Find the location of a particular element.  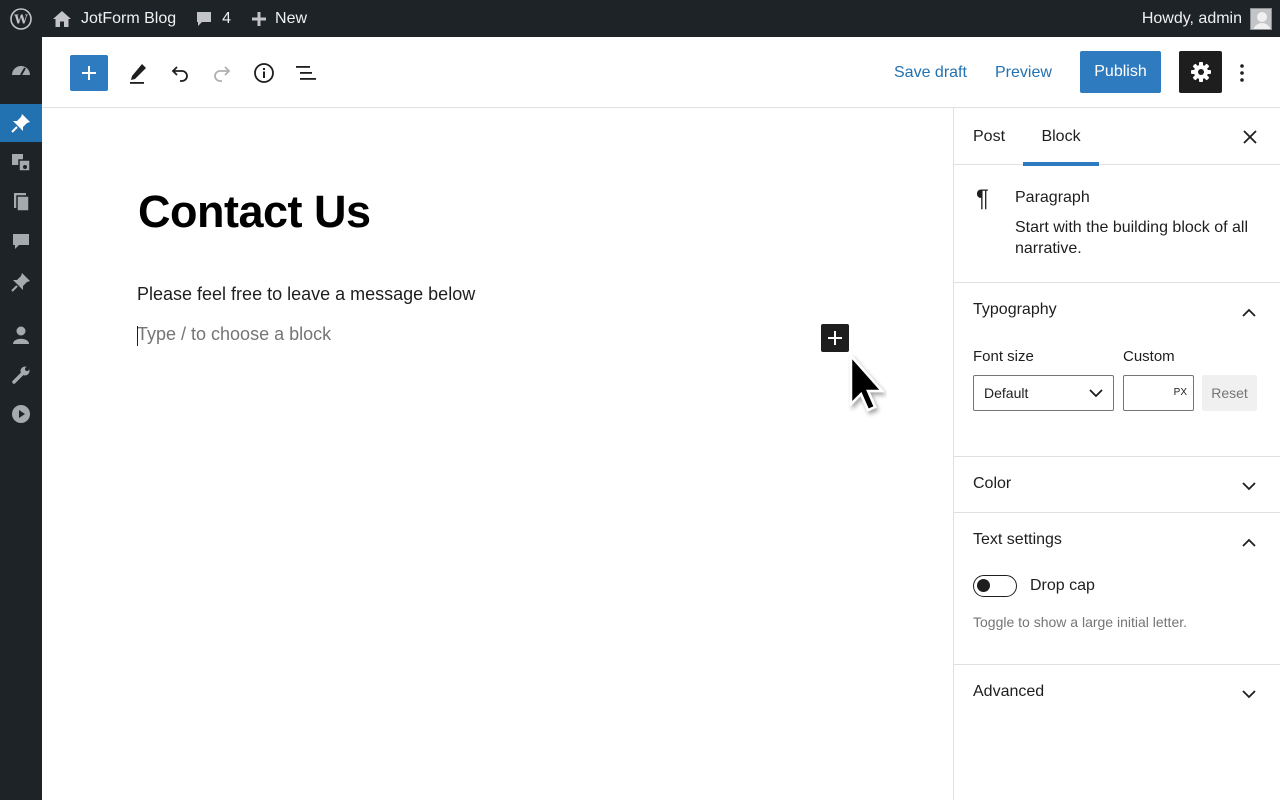

dashboard-icon is located at coordinates (21, 71).